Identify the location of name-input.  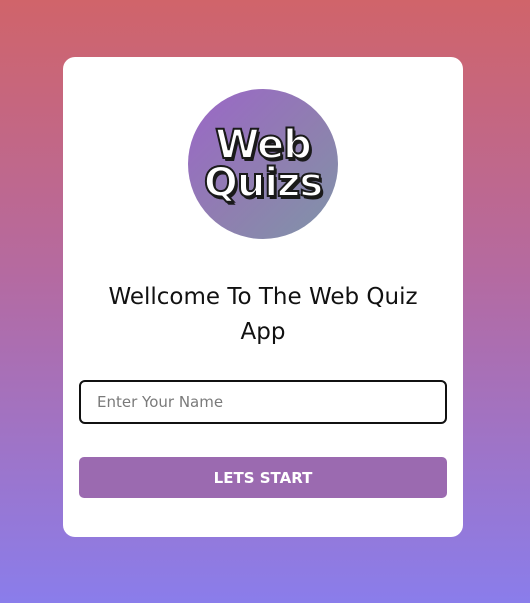
(263, 402).